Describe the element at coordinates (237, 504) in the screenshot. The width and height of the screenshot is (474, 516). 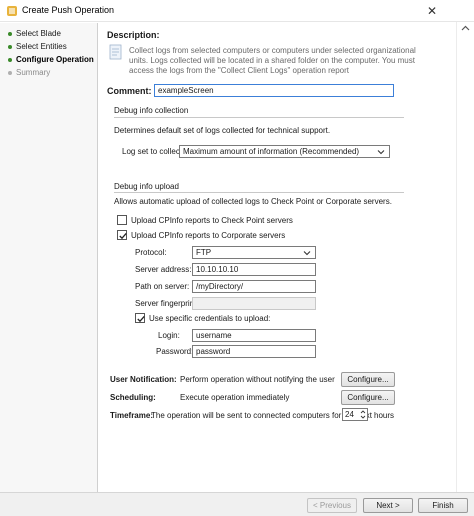
I see `wizard-footer: < Previous Next > Finish` at that location.